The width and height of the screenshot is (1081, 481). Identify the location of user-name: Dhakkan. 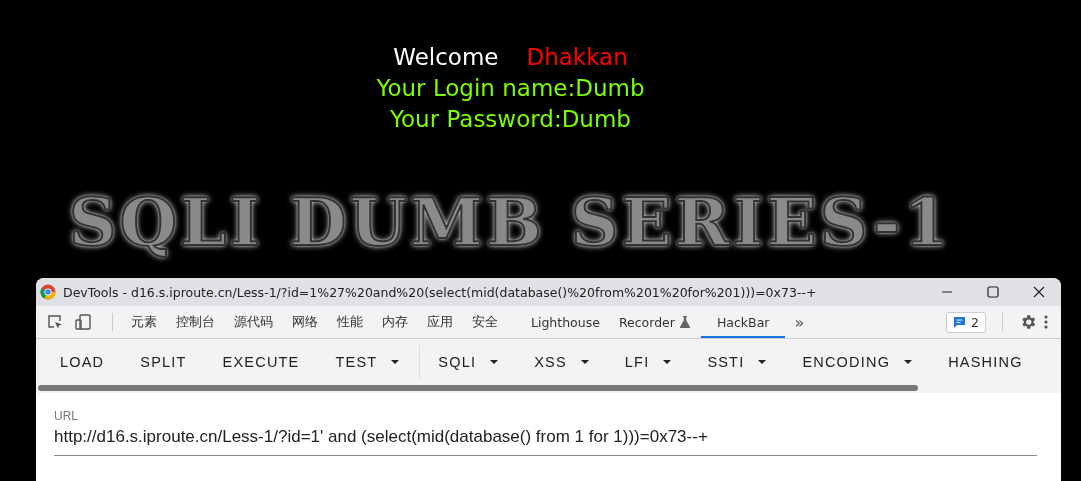
(577, 57).